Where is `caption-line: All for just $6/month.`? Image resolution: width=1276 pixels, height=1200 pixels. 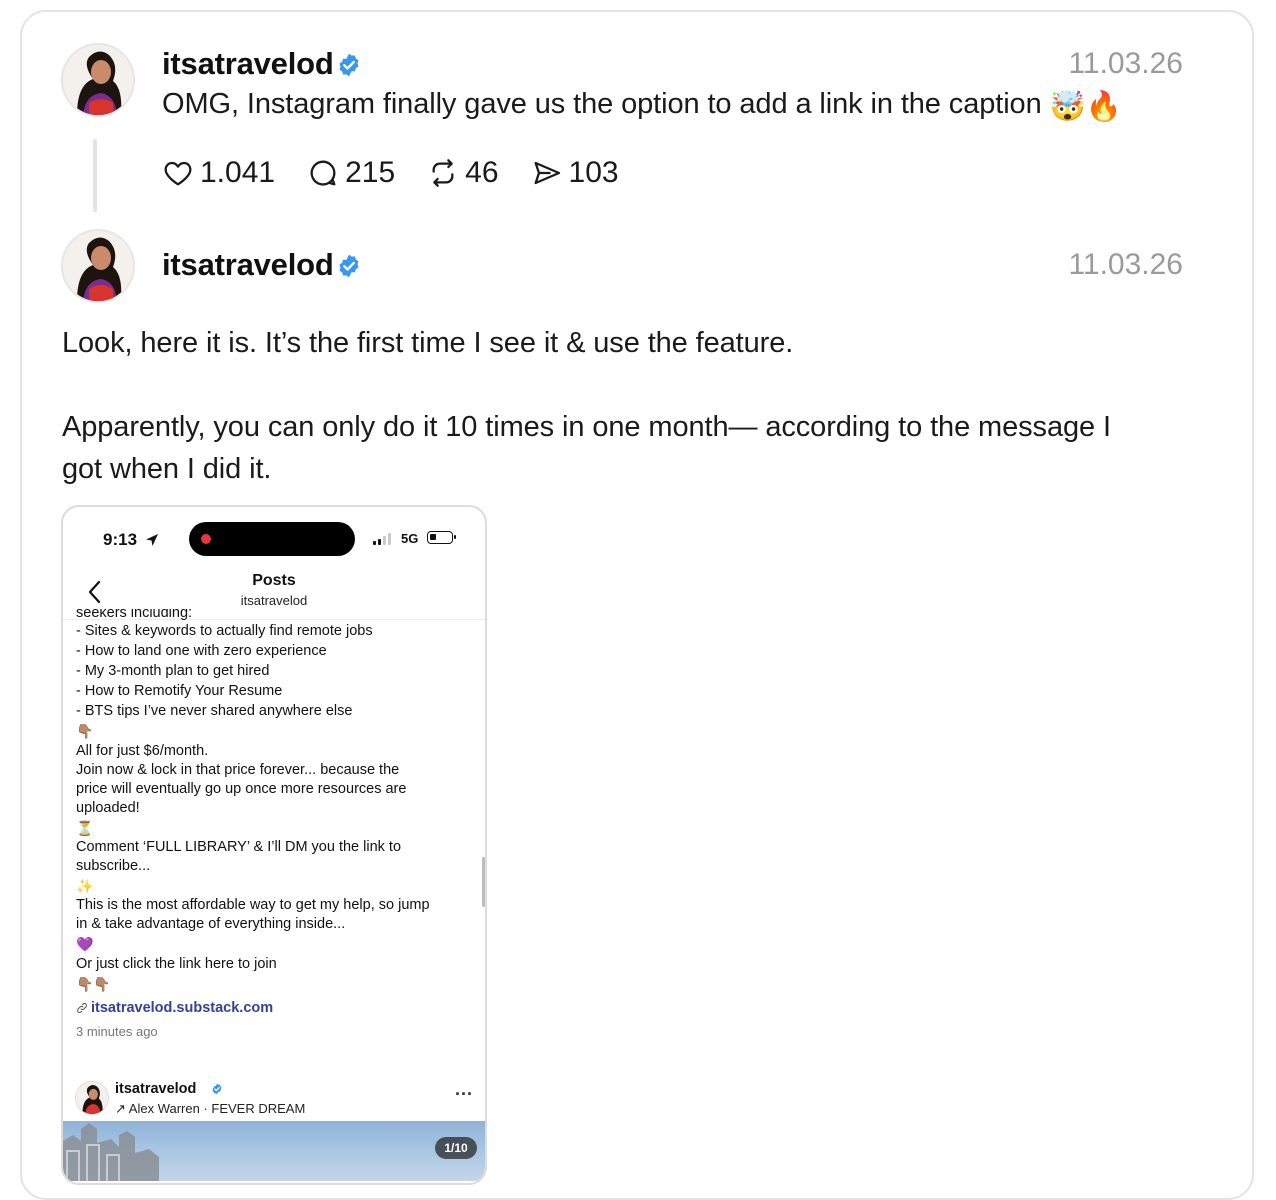 caption-line: All for just $6/month. is located at coordinates (142, 751).